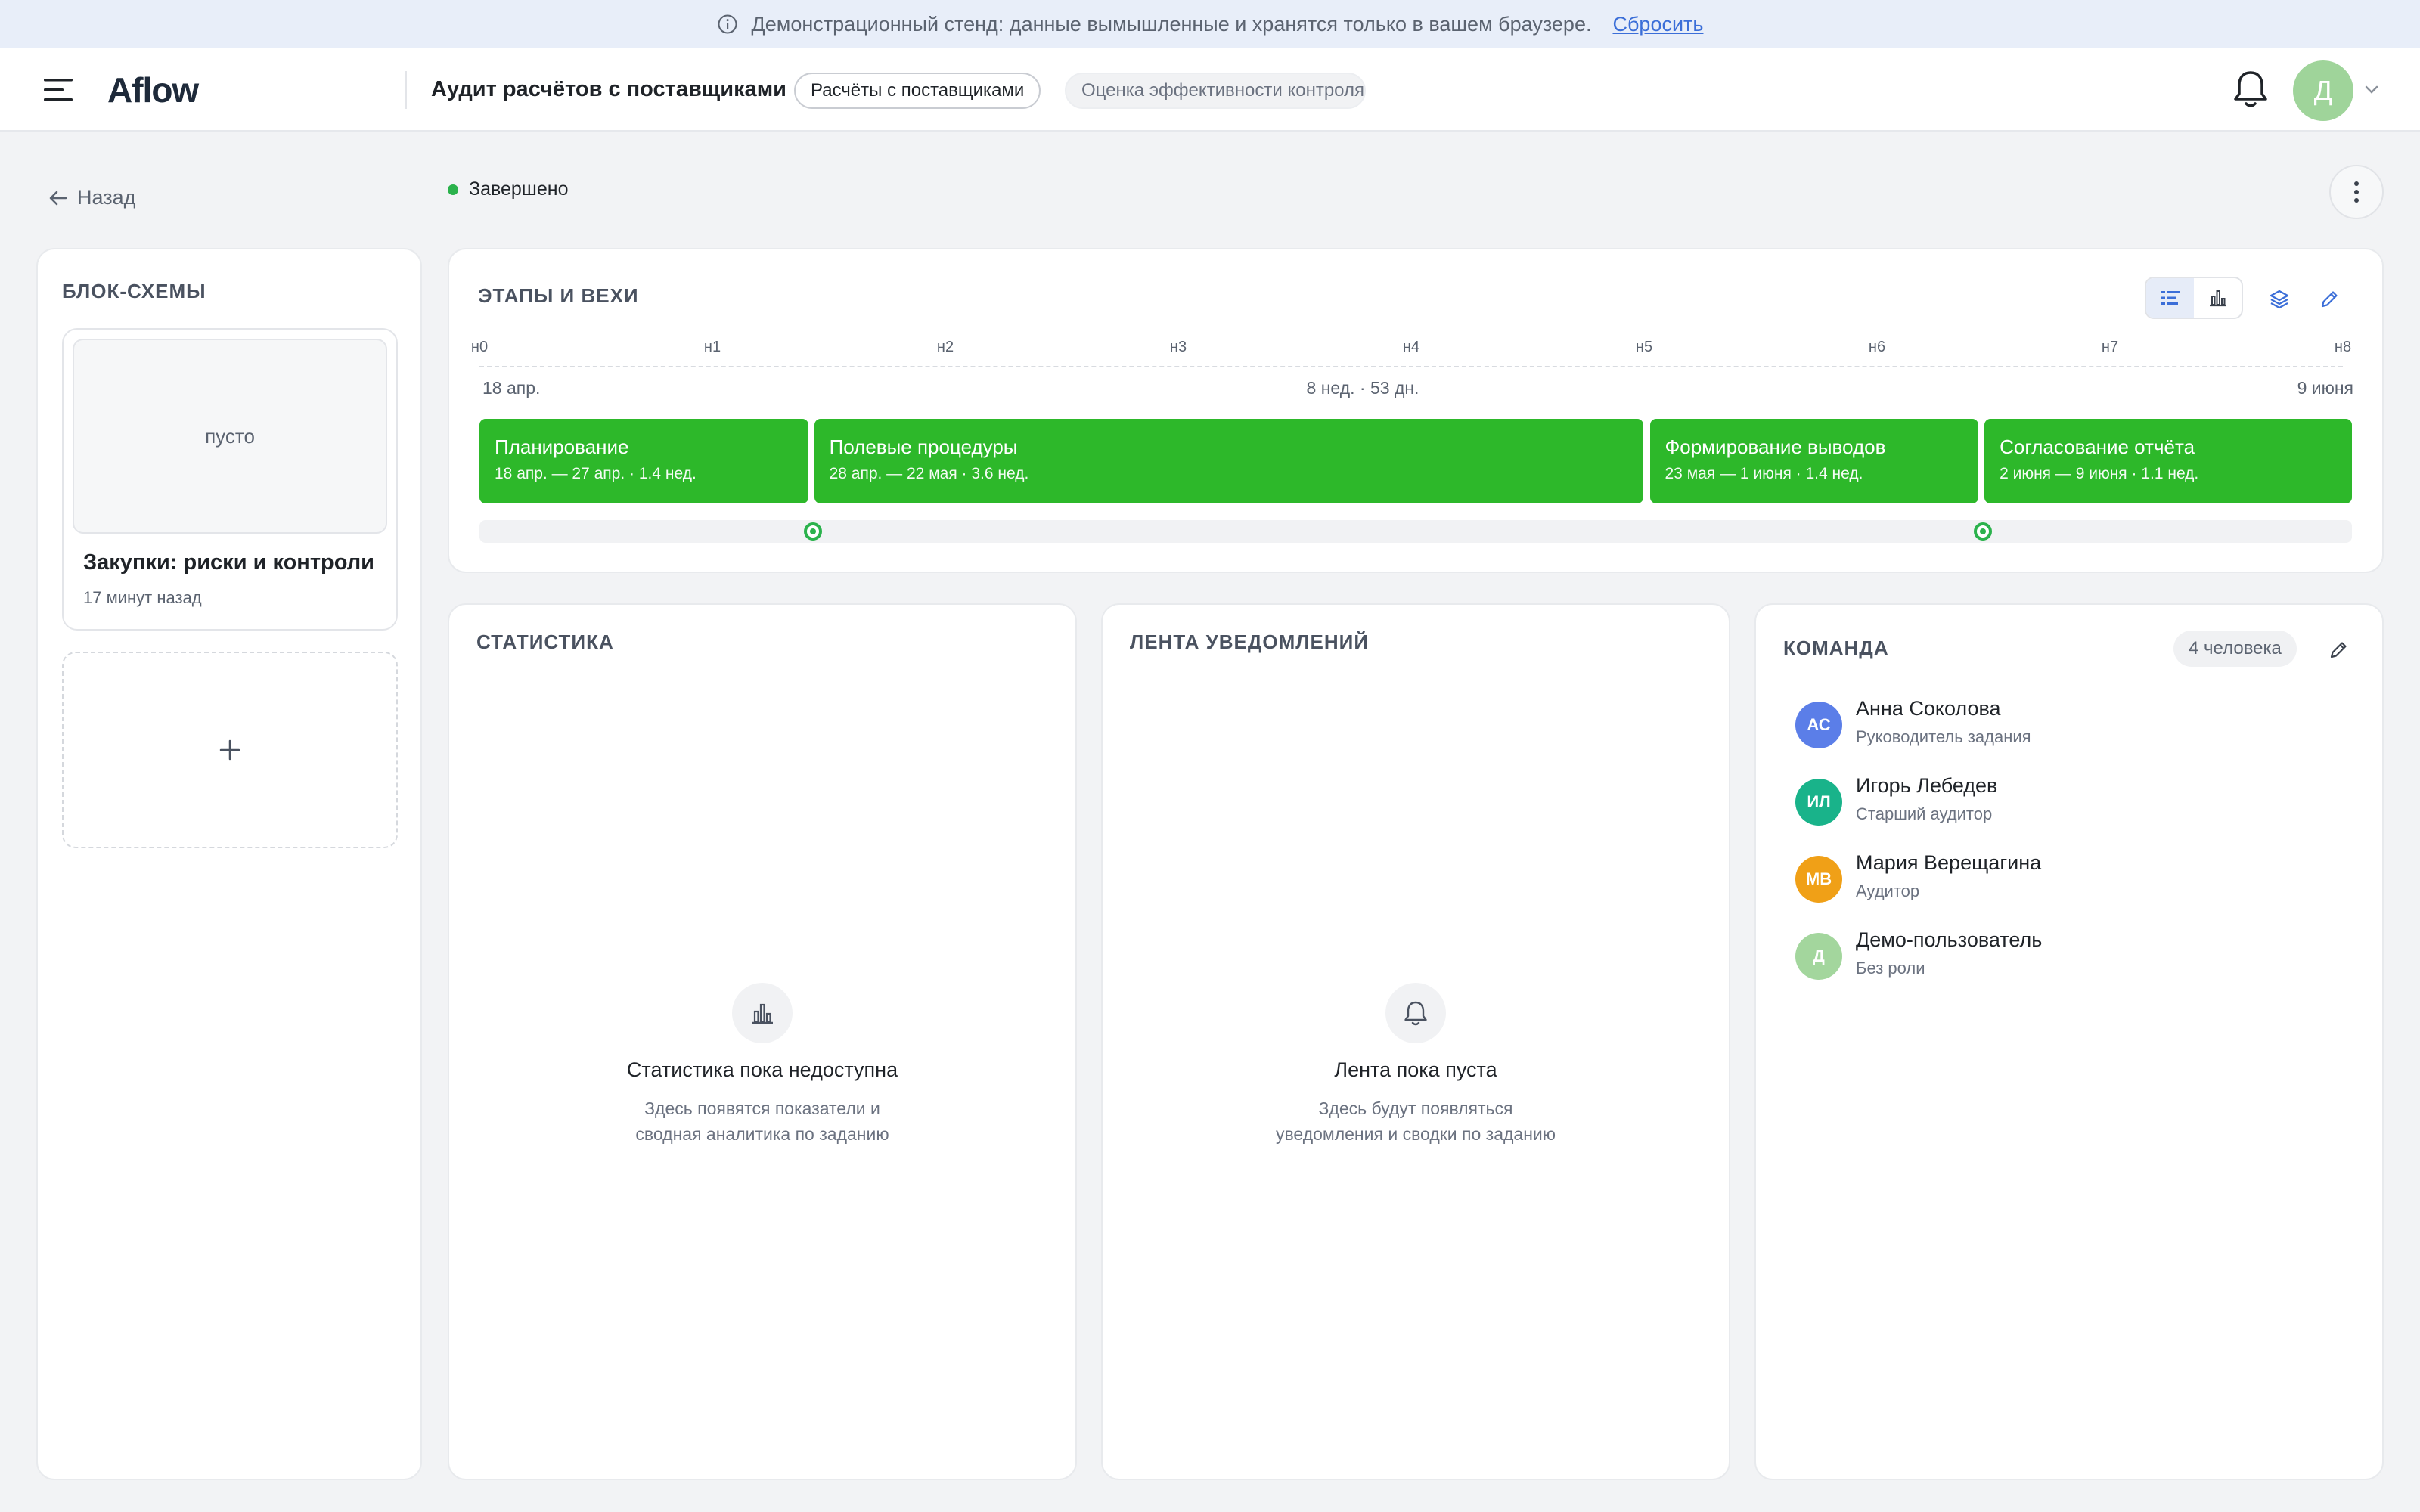 Image resolution: width=2420 pixels, height=1512 pixels. I want to click on week-label: н7, so click(2110, 347).